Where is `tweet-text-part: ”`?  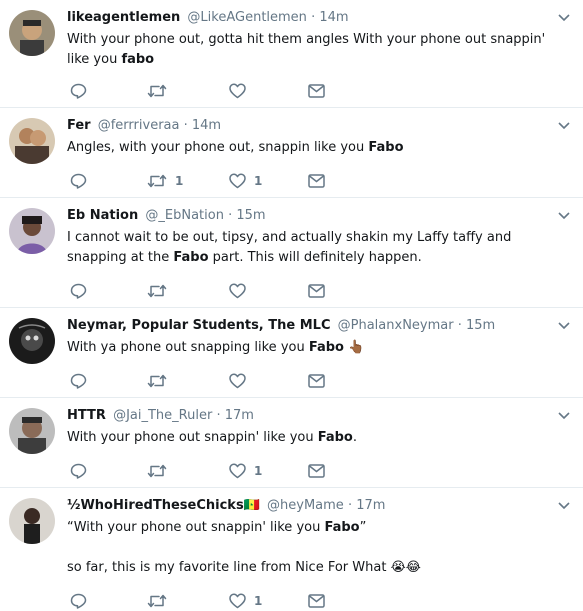
tweet-text-part: ” is located at coordinates (363, 527).